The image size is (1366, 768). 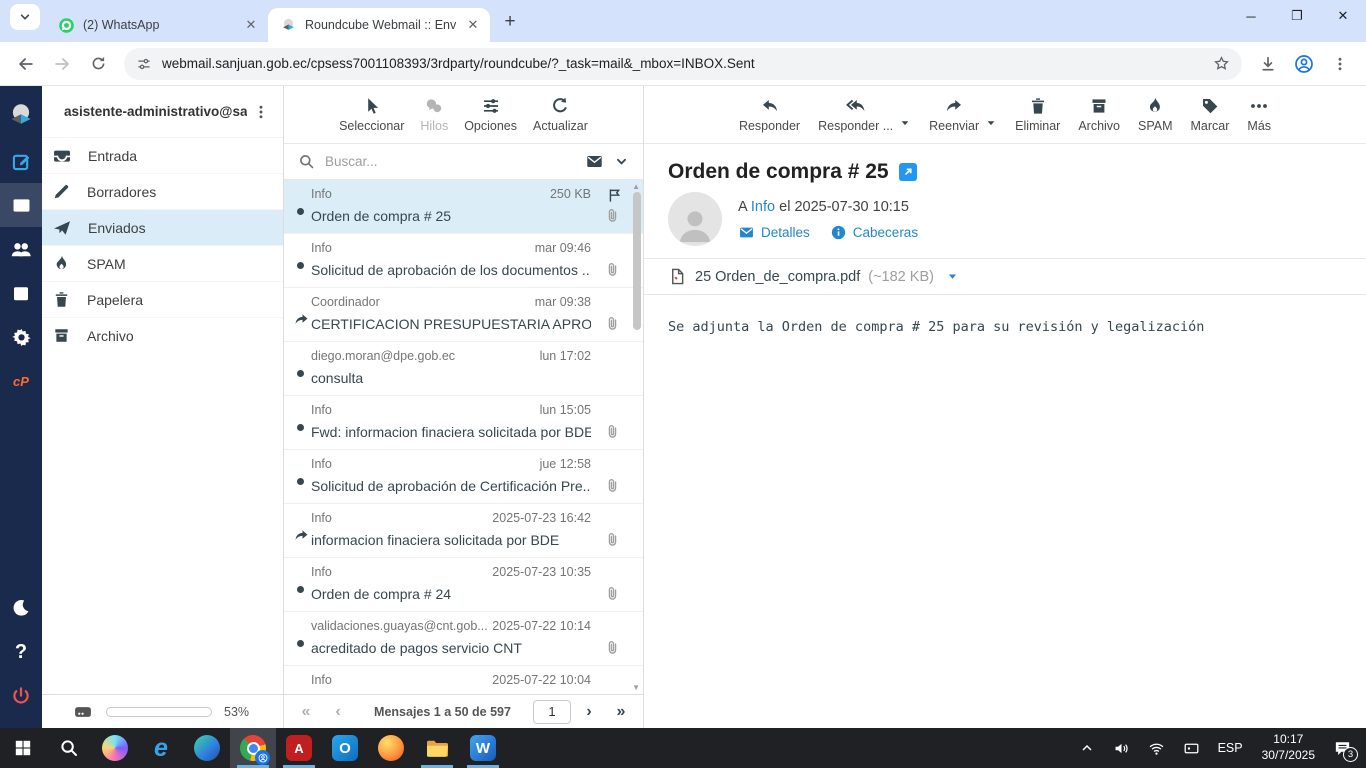 I want to click on taskbar-search-button, so click(x=69, y=748).